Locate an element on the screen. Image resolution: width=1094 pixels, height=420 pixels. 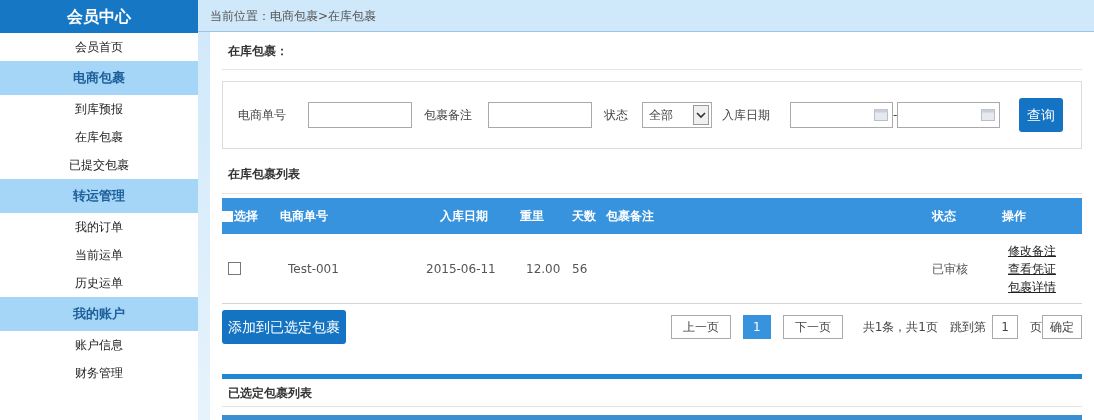
sidebar-item: 在库包裹 is located at coordinates (99, 137).